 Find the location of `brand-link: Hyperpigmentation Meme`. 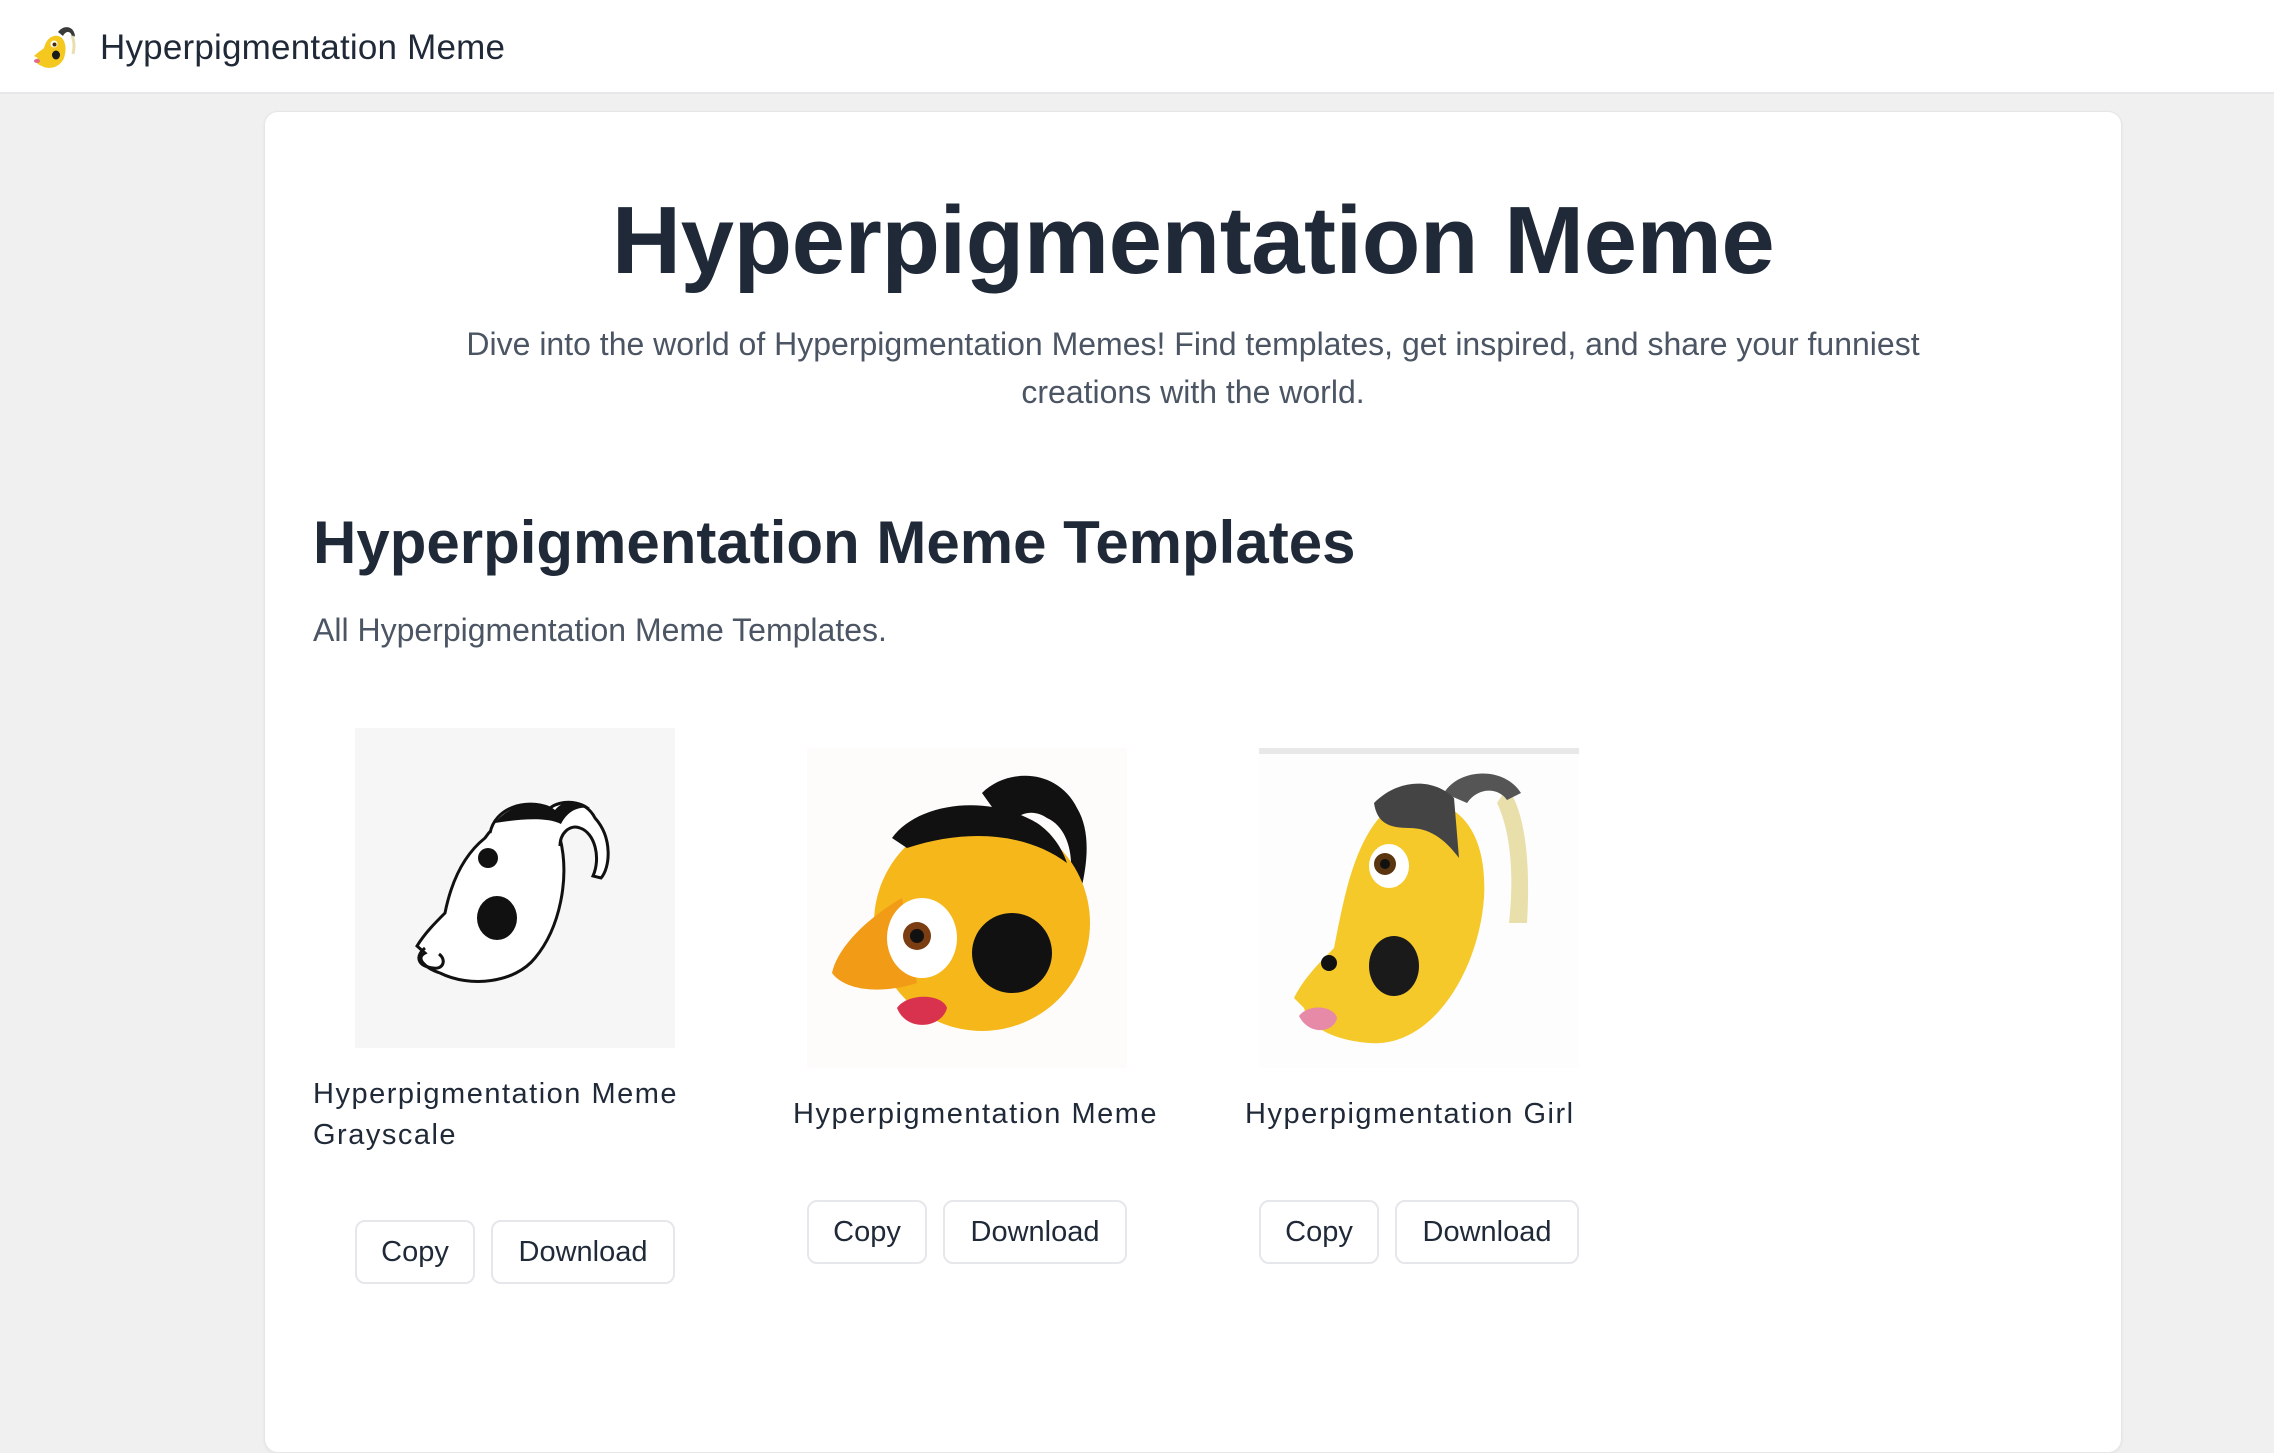

brand-link: Hyperpigmentation Meme is located at coordinates (266, 48).